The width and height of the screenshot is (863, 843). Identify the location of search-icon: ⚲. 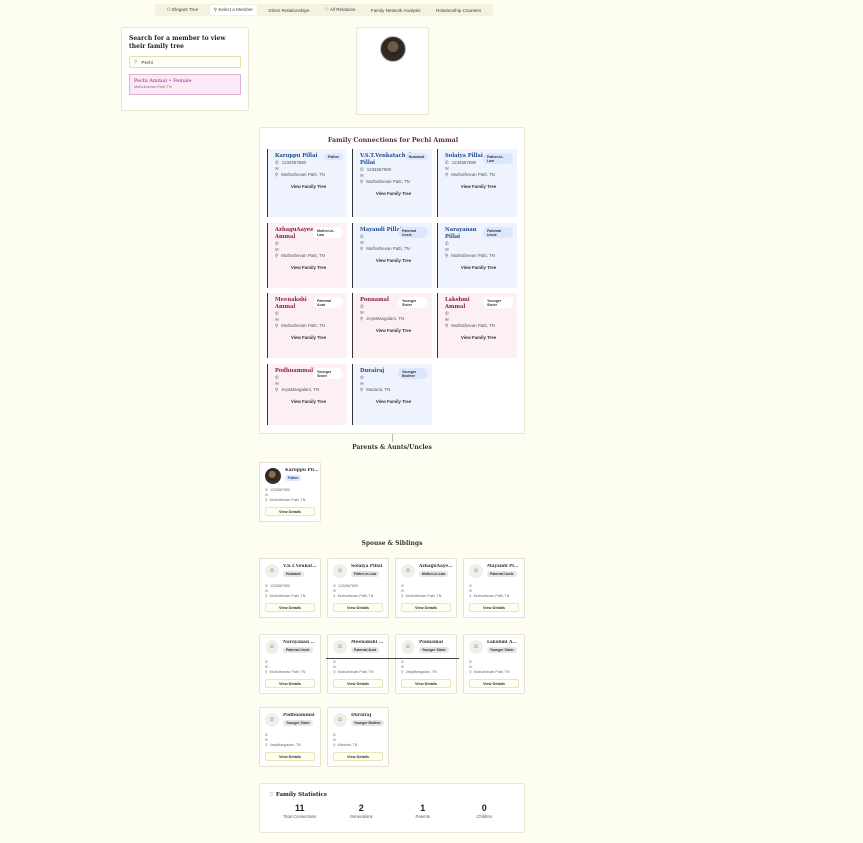
(136, 61).